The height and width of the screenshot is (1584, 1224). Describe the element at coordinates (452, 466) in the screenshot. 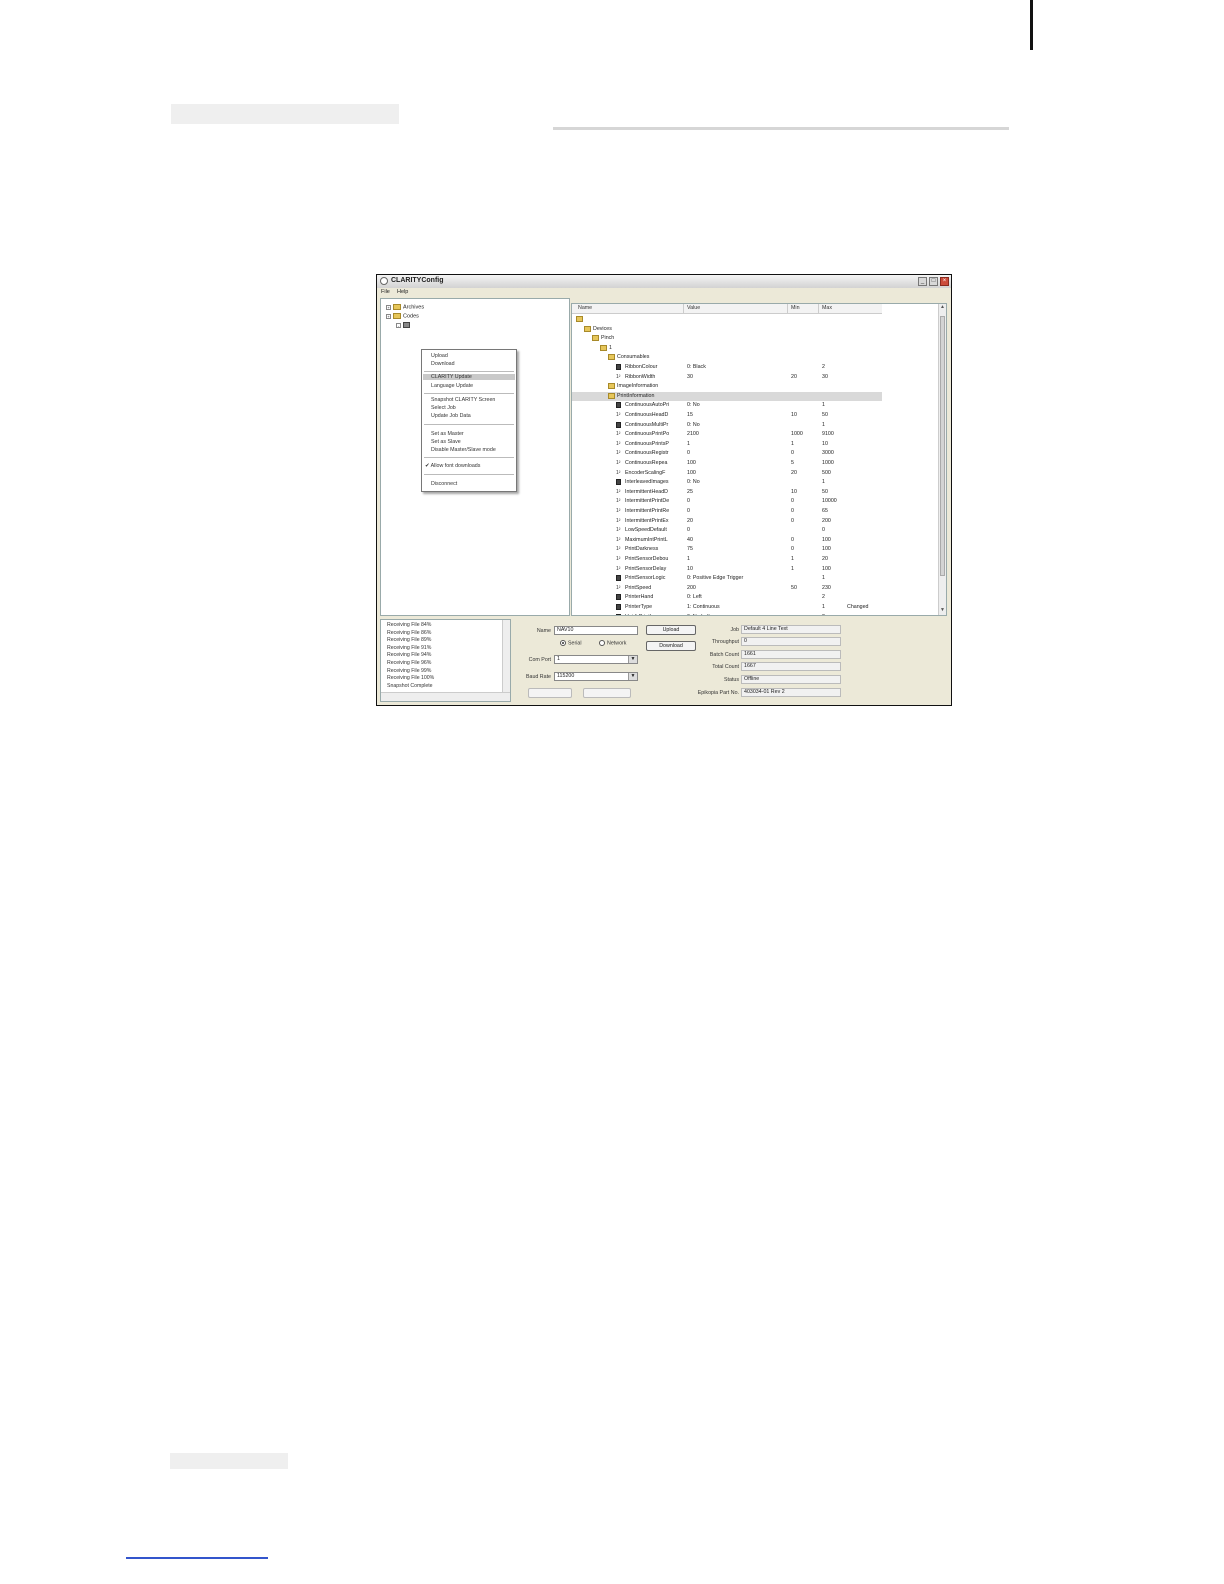

I see `menu-item-allow-font-downloads: ✔ Allow font downloads` at that location.